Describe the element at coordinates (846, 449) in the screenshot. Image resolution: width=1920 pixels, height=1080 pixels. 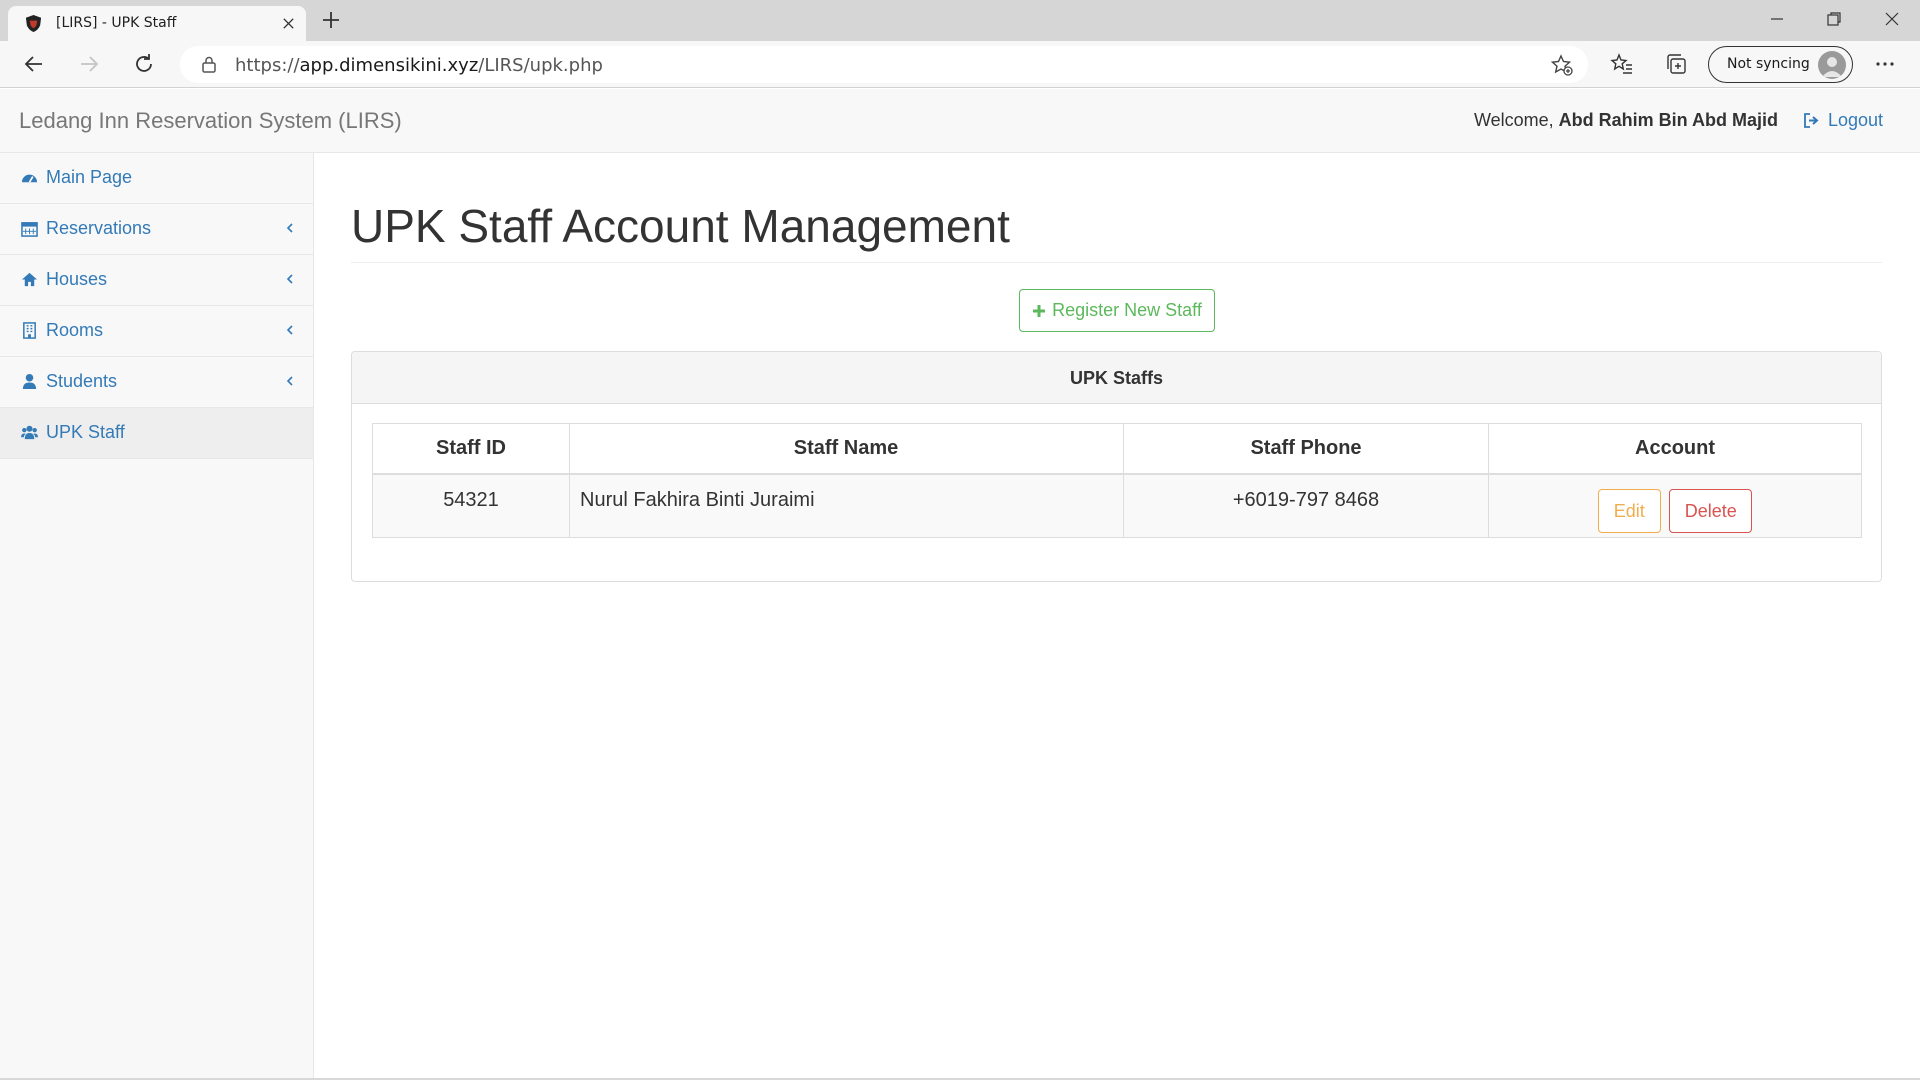
I see `column-header-staff-name: Staff Name` at that location.